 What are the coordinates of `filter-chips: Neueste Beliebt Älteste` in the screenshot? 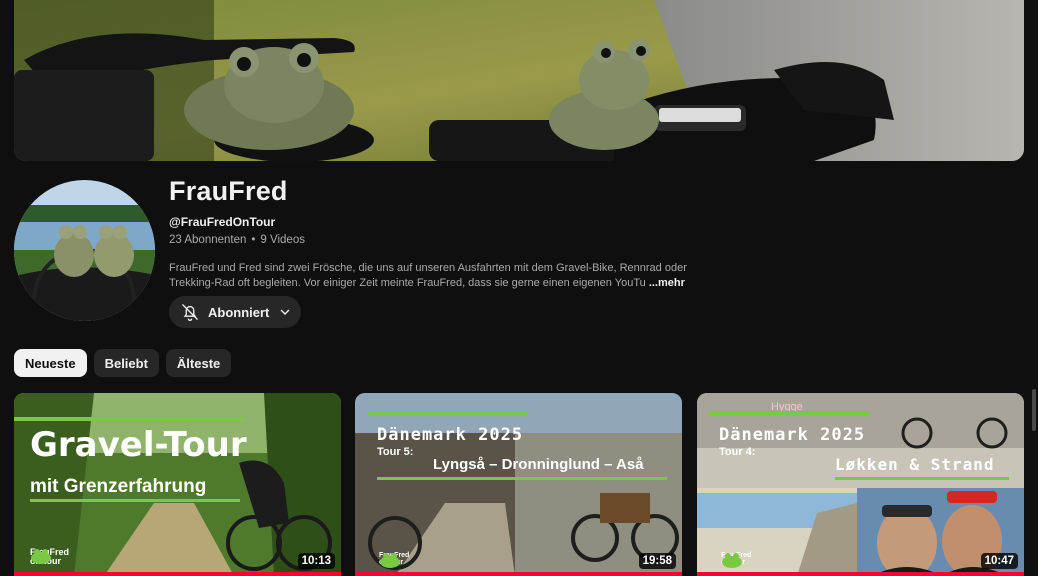 It's located at (123, 363).